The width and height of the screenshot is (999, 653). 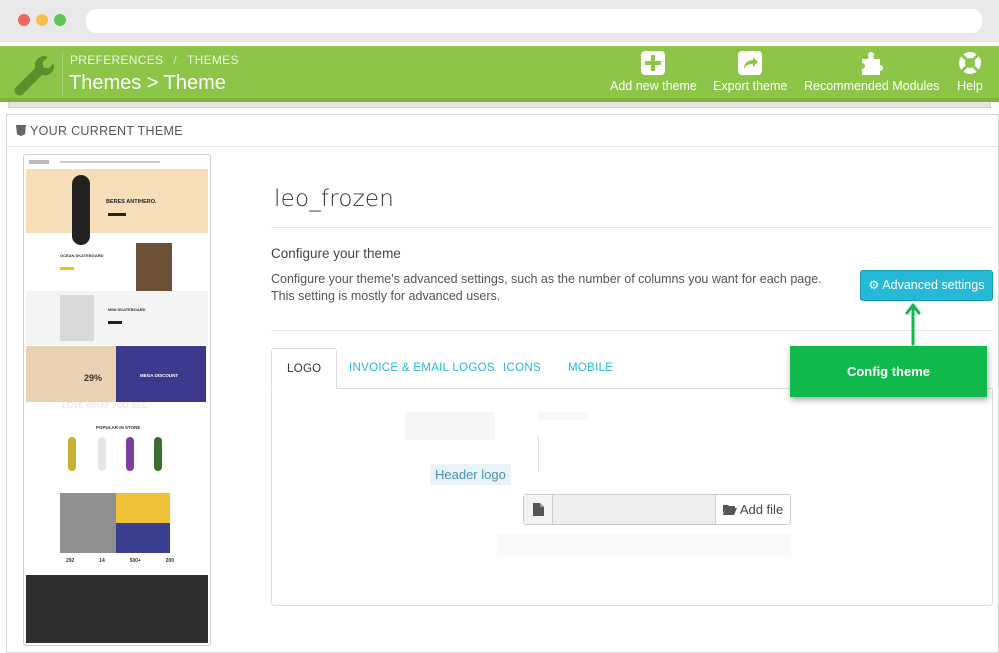 I want to click on add-new-theme-button: Add new theme, so click(x=653, y=71).